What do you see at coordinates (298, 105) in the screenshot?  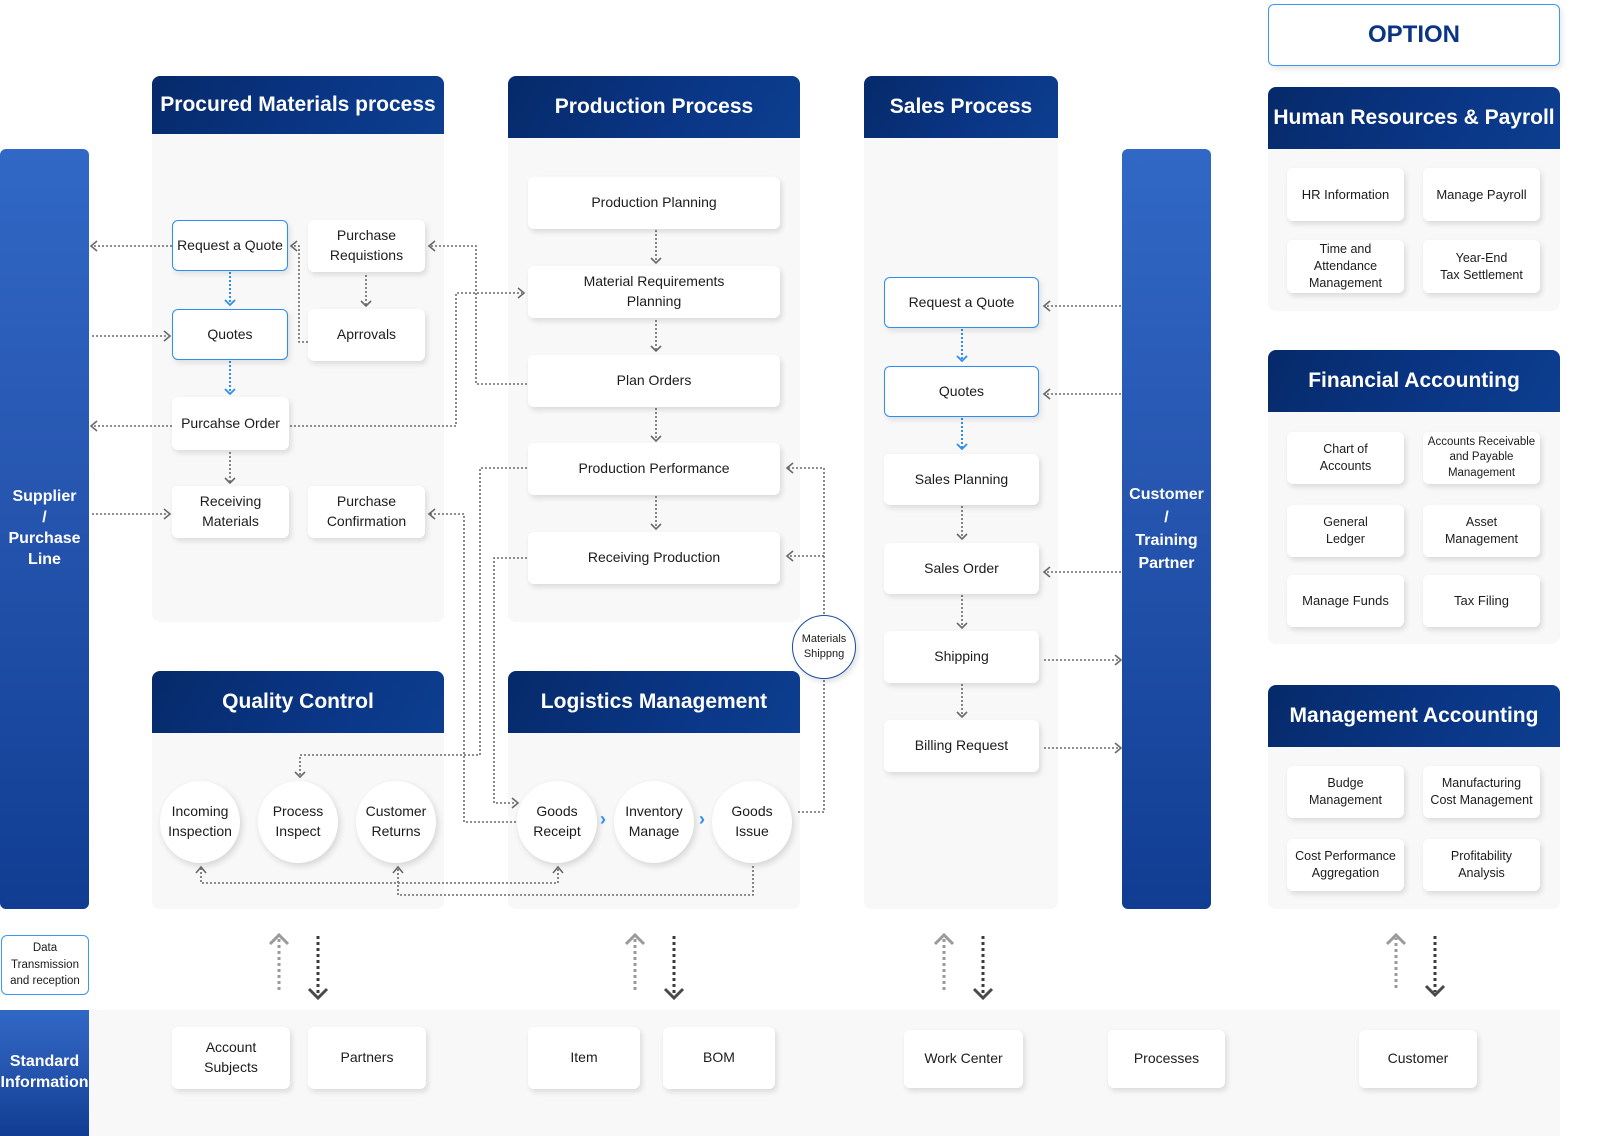 I see `procured-materials-title: Procured Materials process` at bounding box center [298, 105].